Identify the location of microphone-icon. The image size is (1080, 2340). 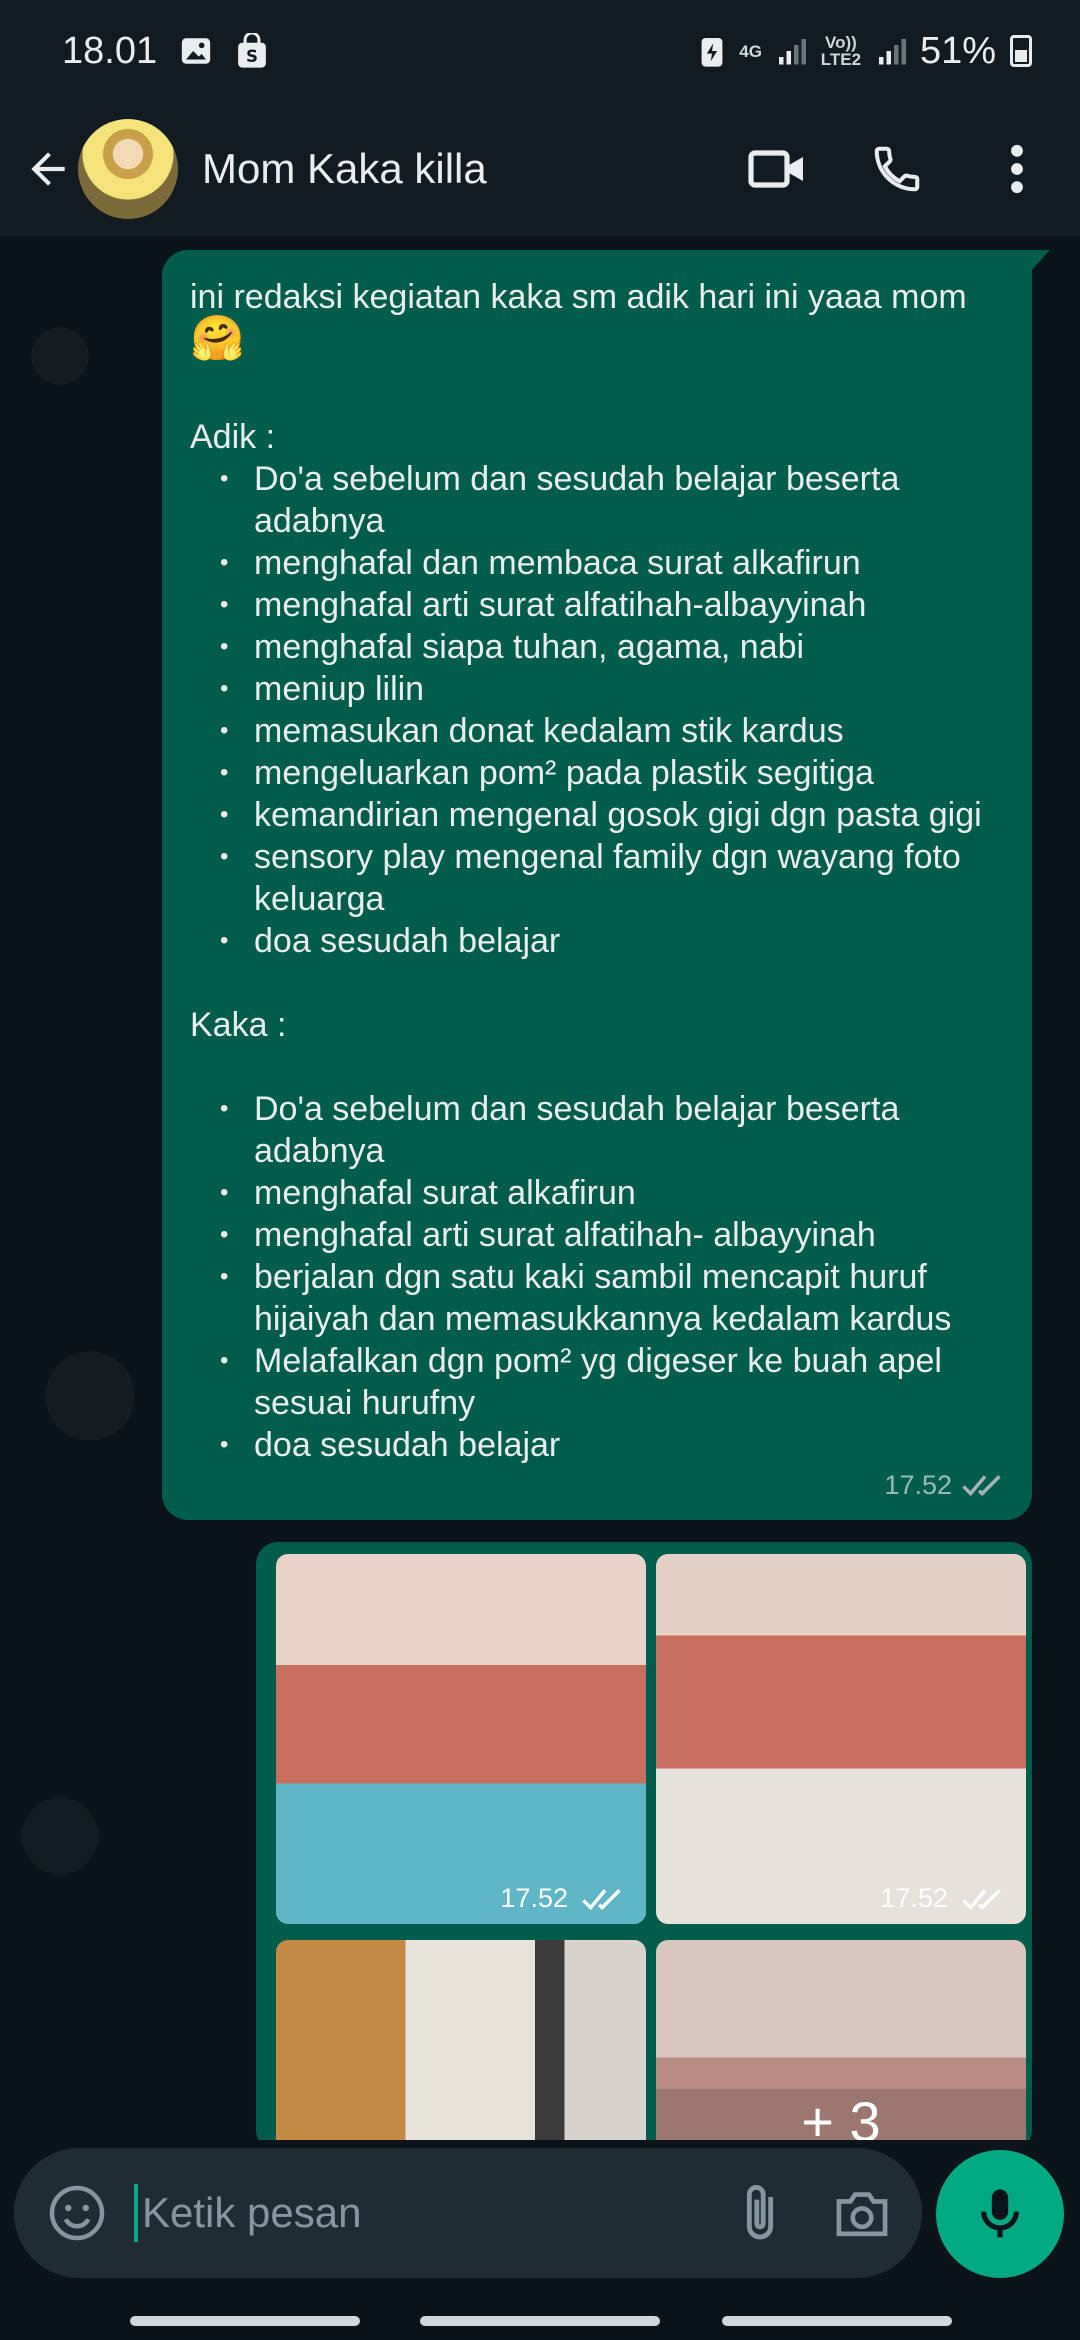
(1000, 2213).